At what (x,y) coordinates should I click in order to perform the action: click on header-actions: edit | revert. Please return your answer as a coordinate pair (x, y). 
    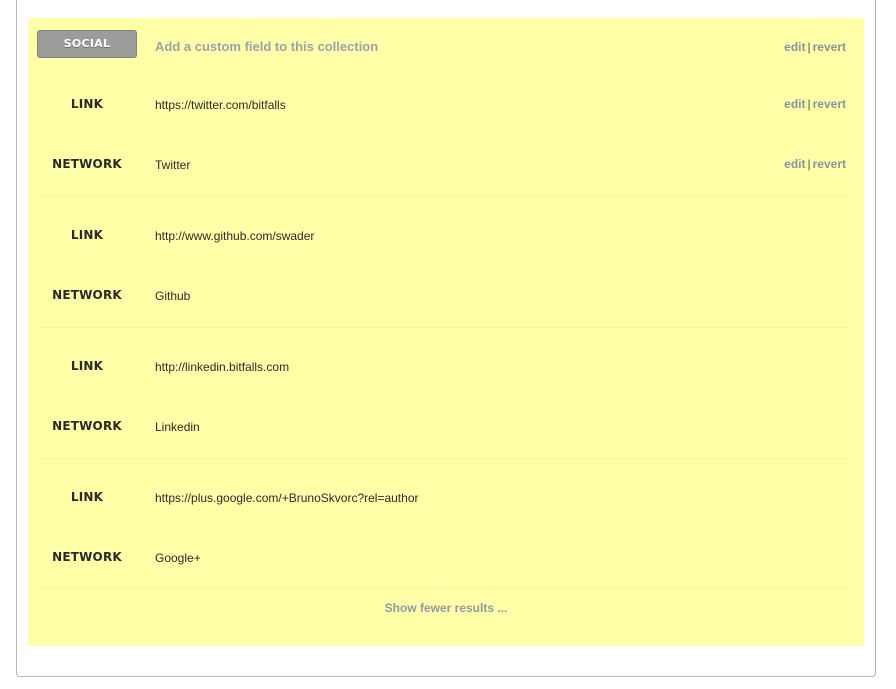
    Looking at the image, I should click on (815, 47).